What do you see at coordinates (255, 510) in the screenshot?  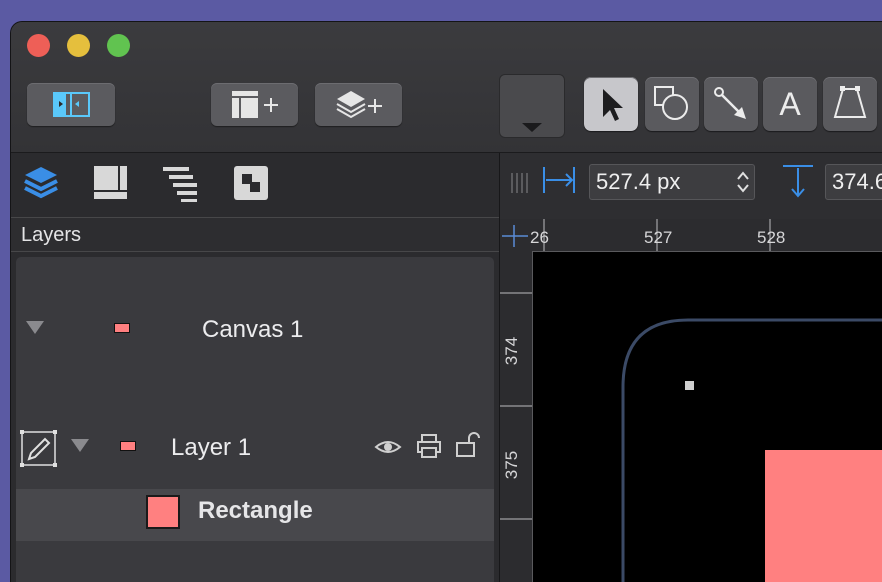 I see `object-row-label: Rectangle` at bounding box center [255, 510].